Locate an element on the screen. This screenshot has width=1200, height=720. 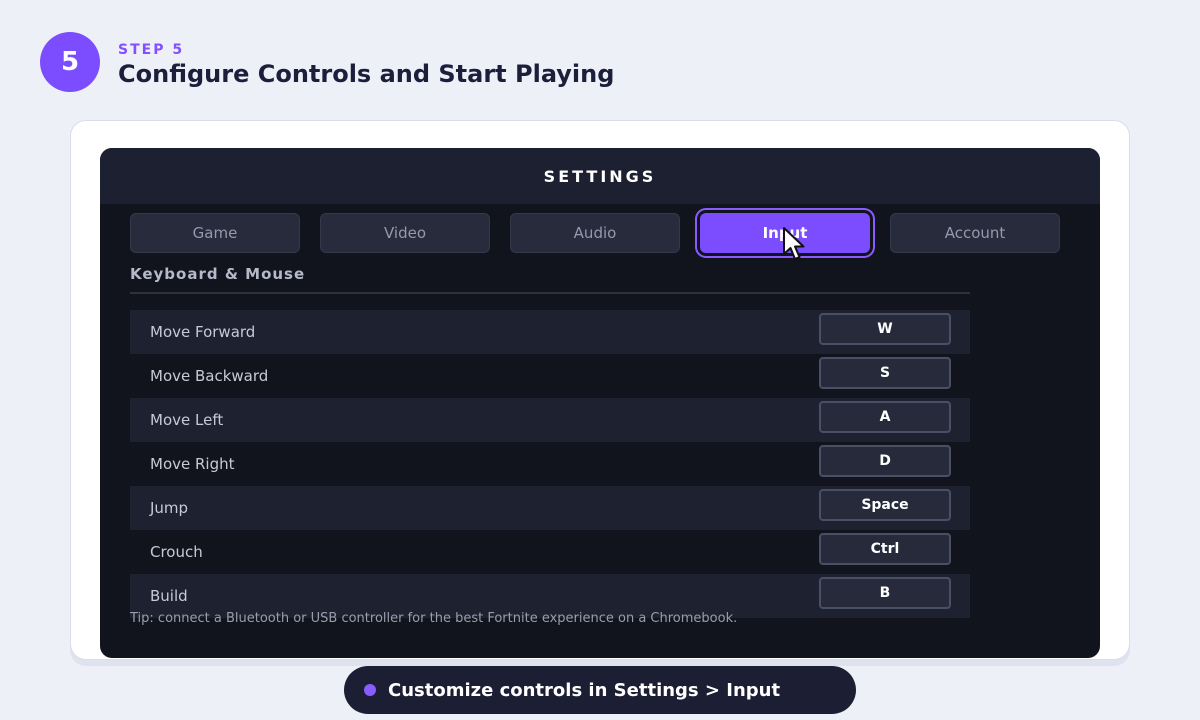
keybinding-row-move-forward: Move Forward W is located at coordinates (550, 332).